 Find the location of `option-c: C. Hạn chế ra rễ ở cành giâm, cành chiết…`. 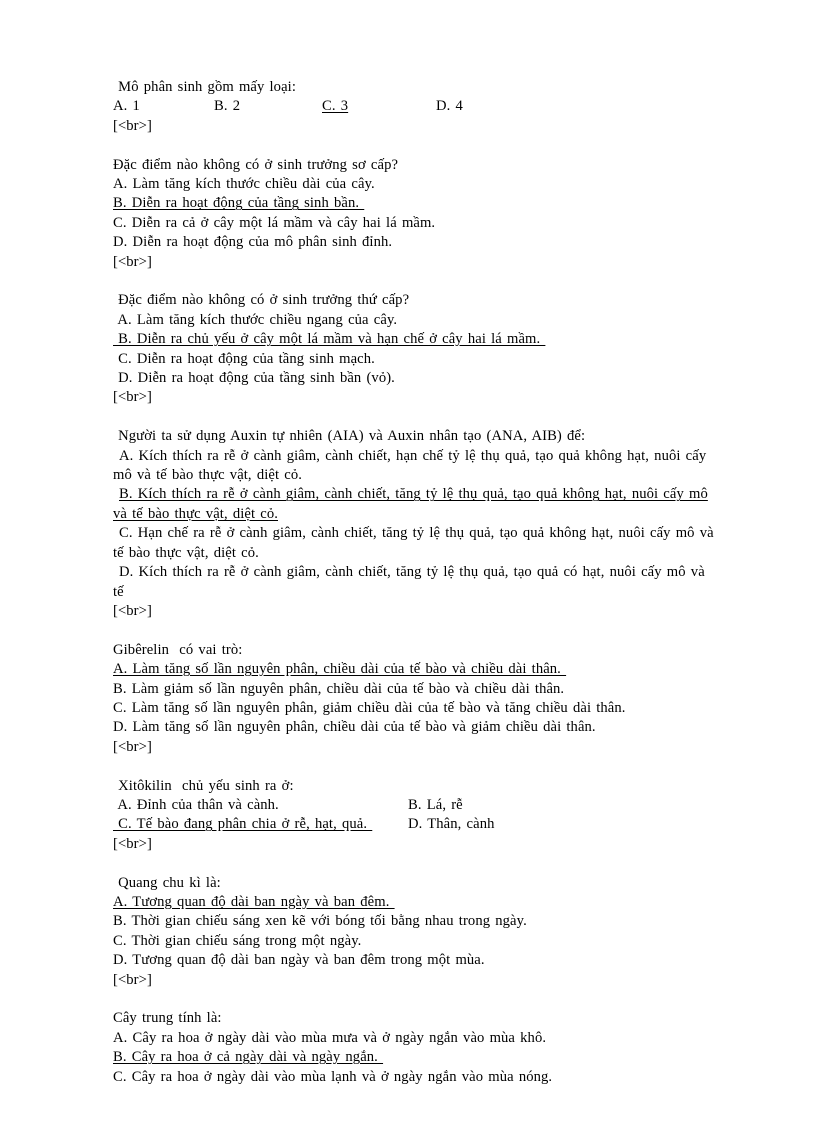

option-c: C. Hạn chế ra rễ ở cành giâm, cành chiết… is located at coordinates (416, 543).